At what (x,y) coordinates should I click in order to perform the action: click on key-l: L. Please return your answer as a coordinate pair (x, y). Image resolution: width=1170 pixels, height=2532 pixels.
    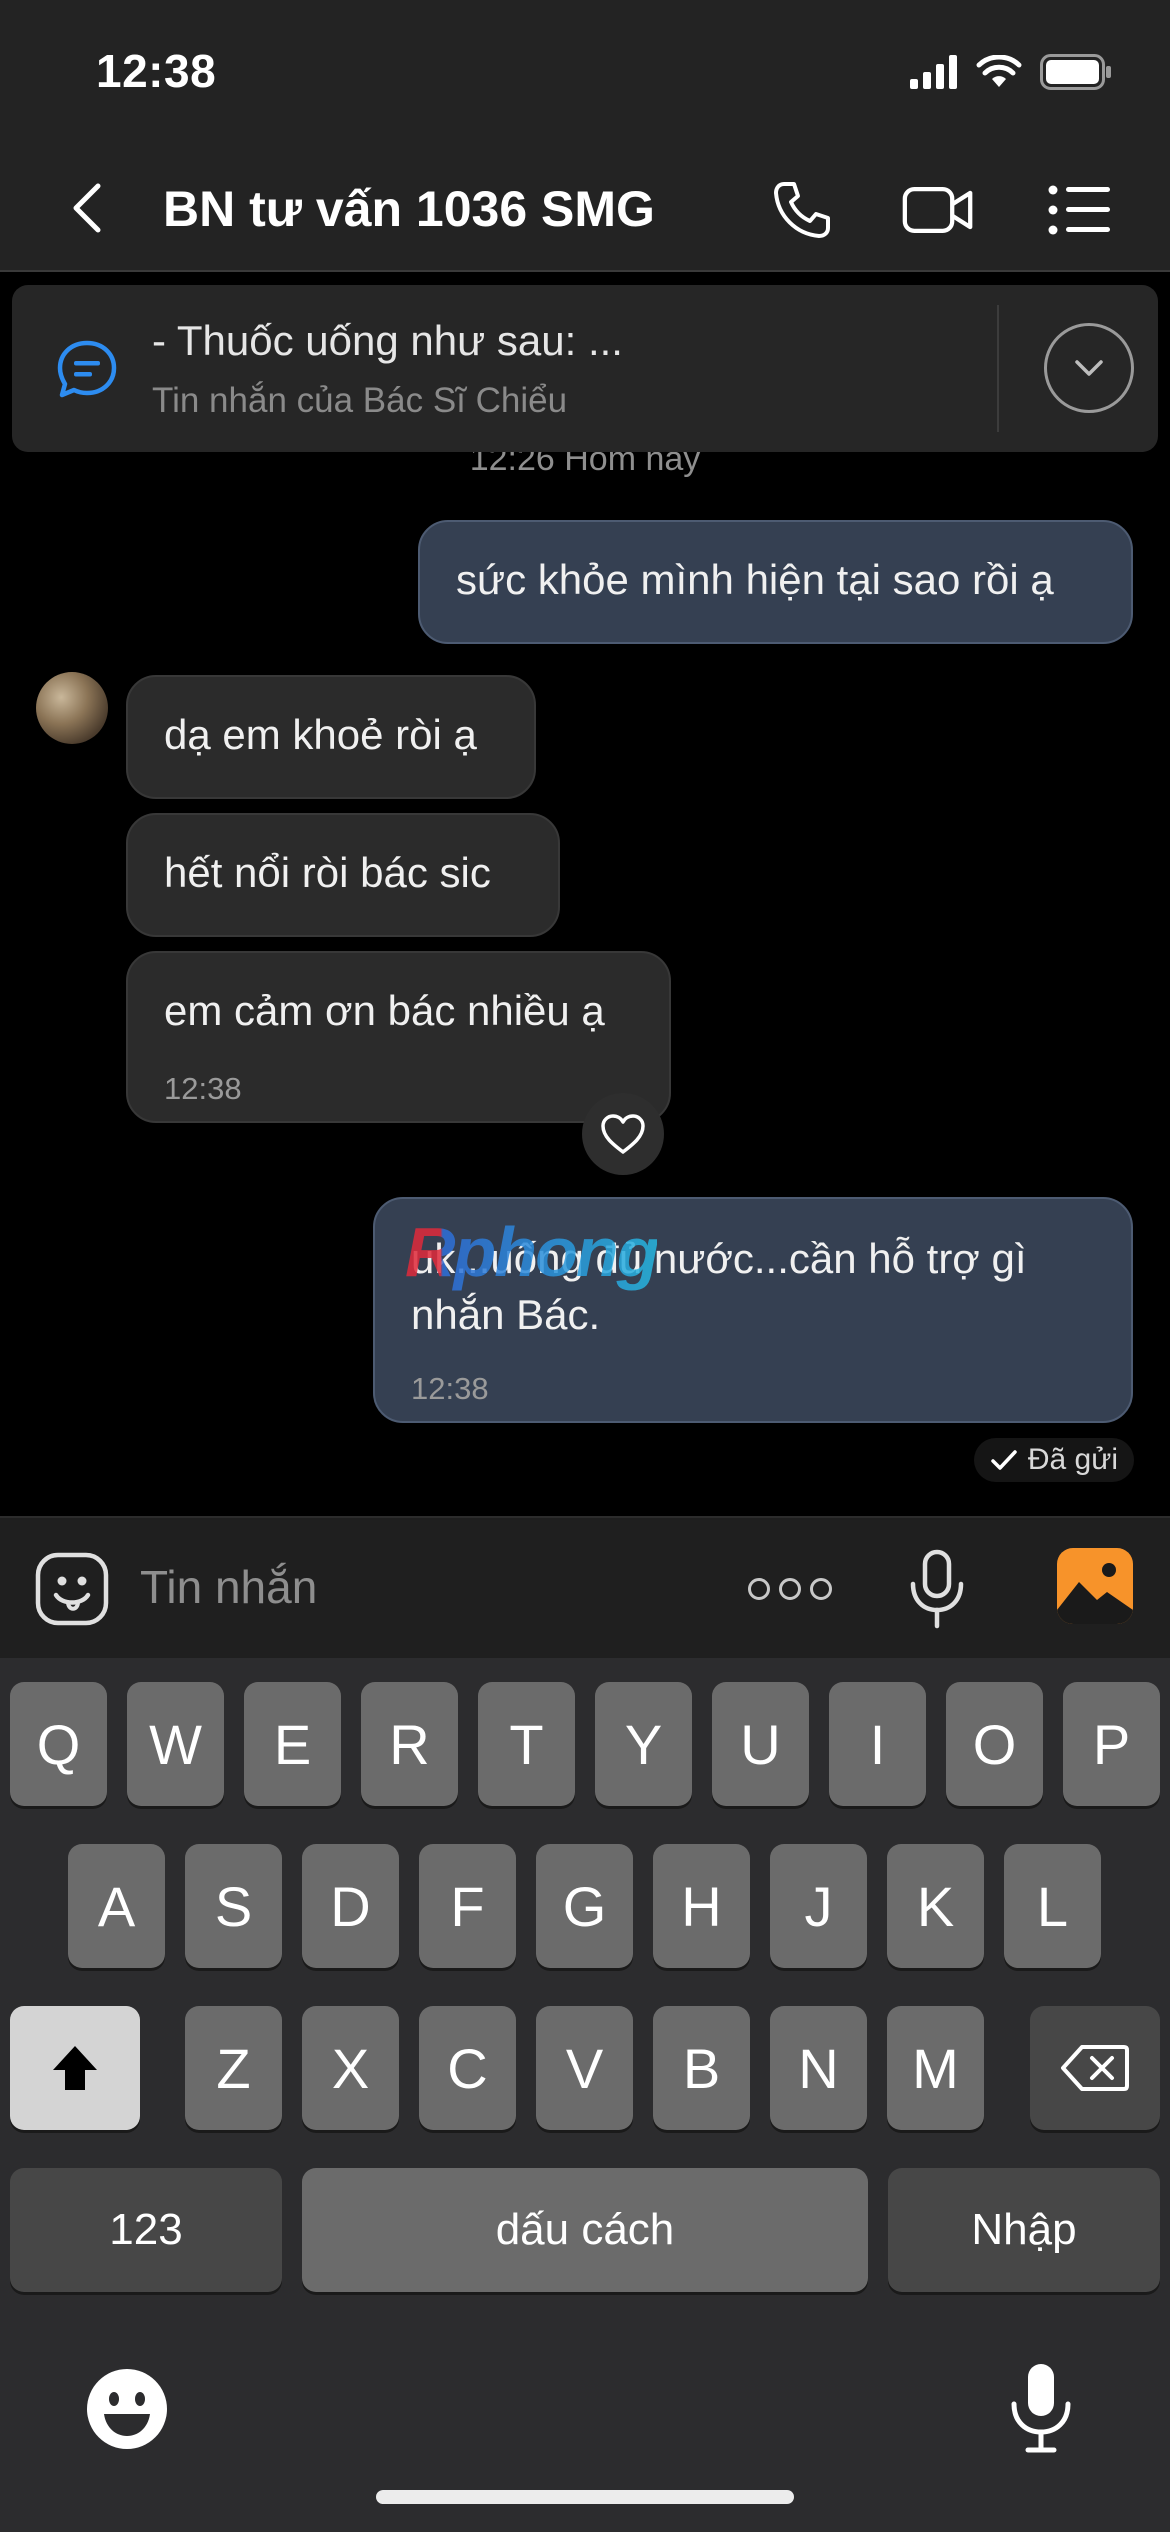
    Looking at the image, I should click on (1052, 1906).